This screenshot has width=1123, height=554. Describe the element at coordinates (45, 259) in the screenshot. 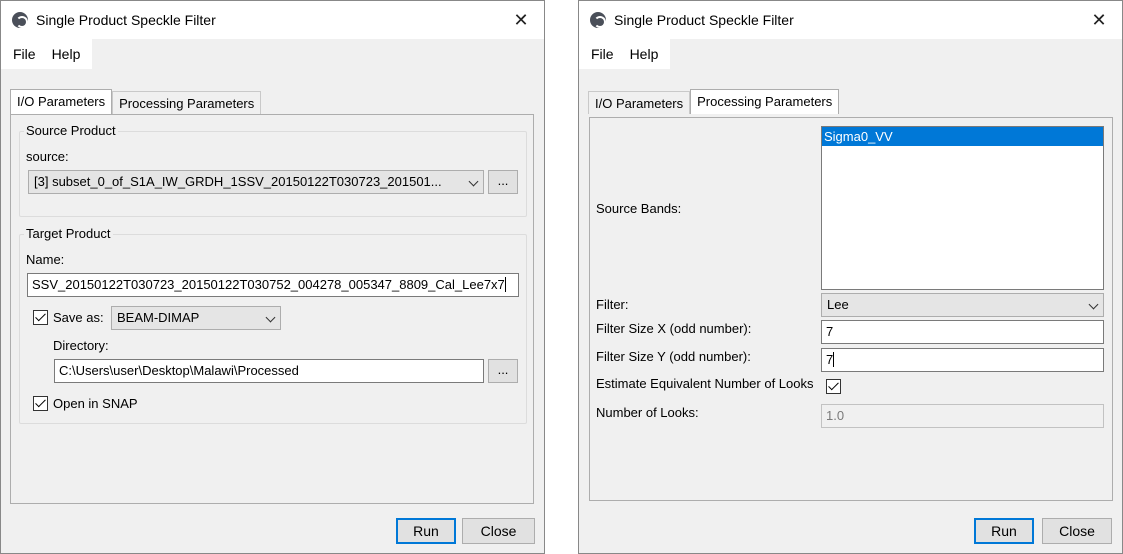

I see `name-label: Name:` at that location.